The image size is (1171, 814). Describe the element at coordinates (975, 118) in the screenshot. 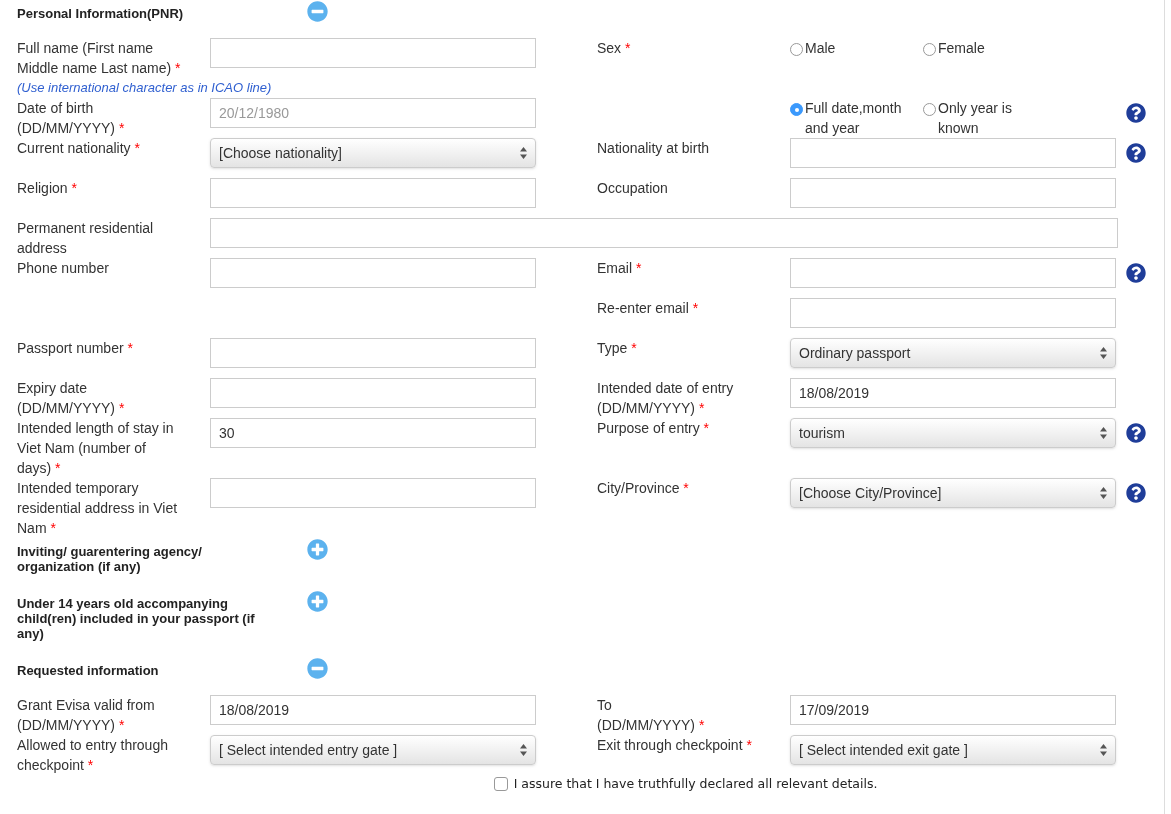

I see `radio-label: Only year is known` at that location.